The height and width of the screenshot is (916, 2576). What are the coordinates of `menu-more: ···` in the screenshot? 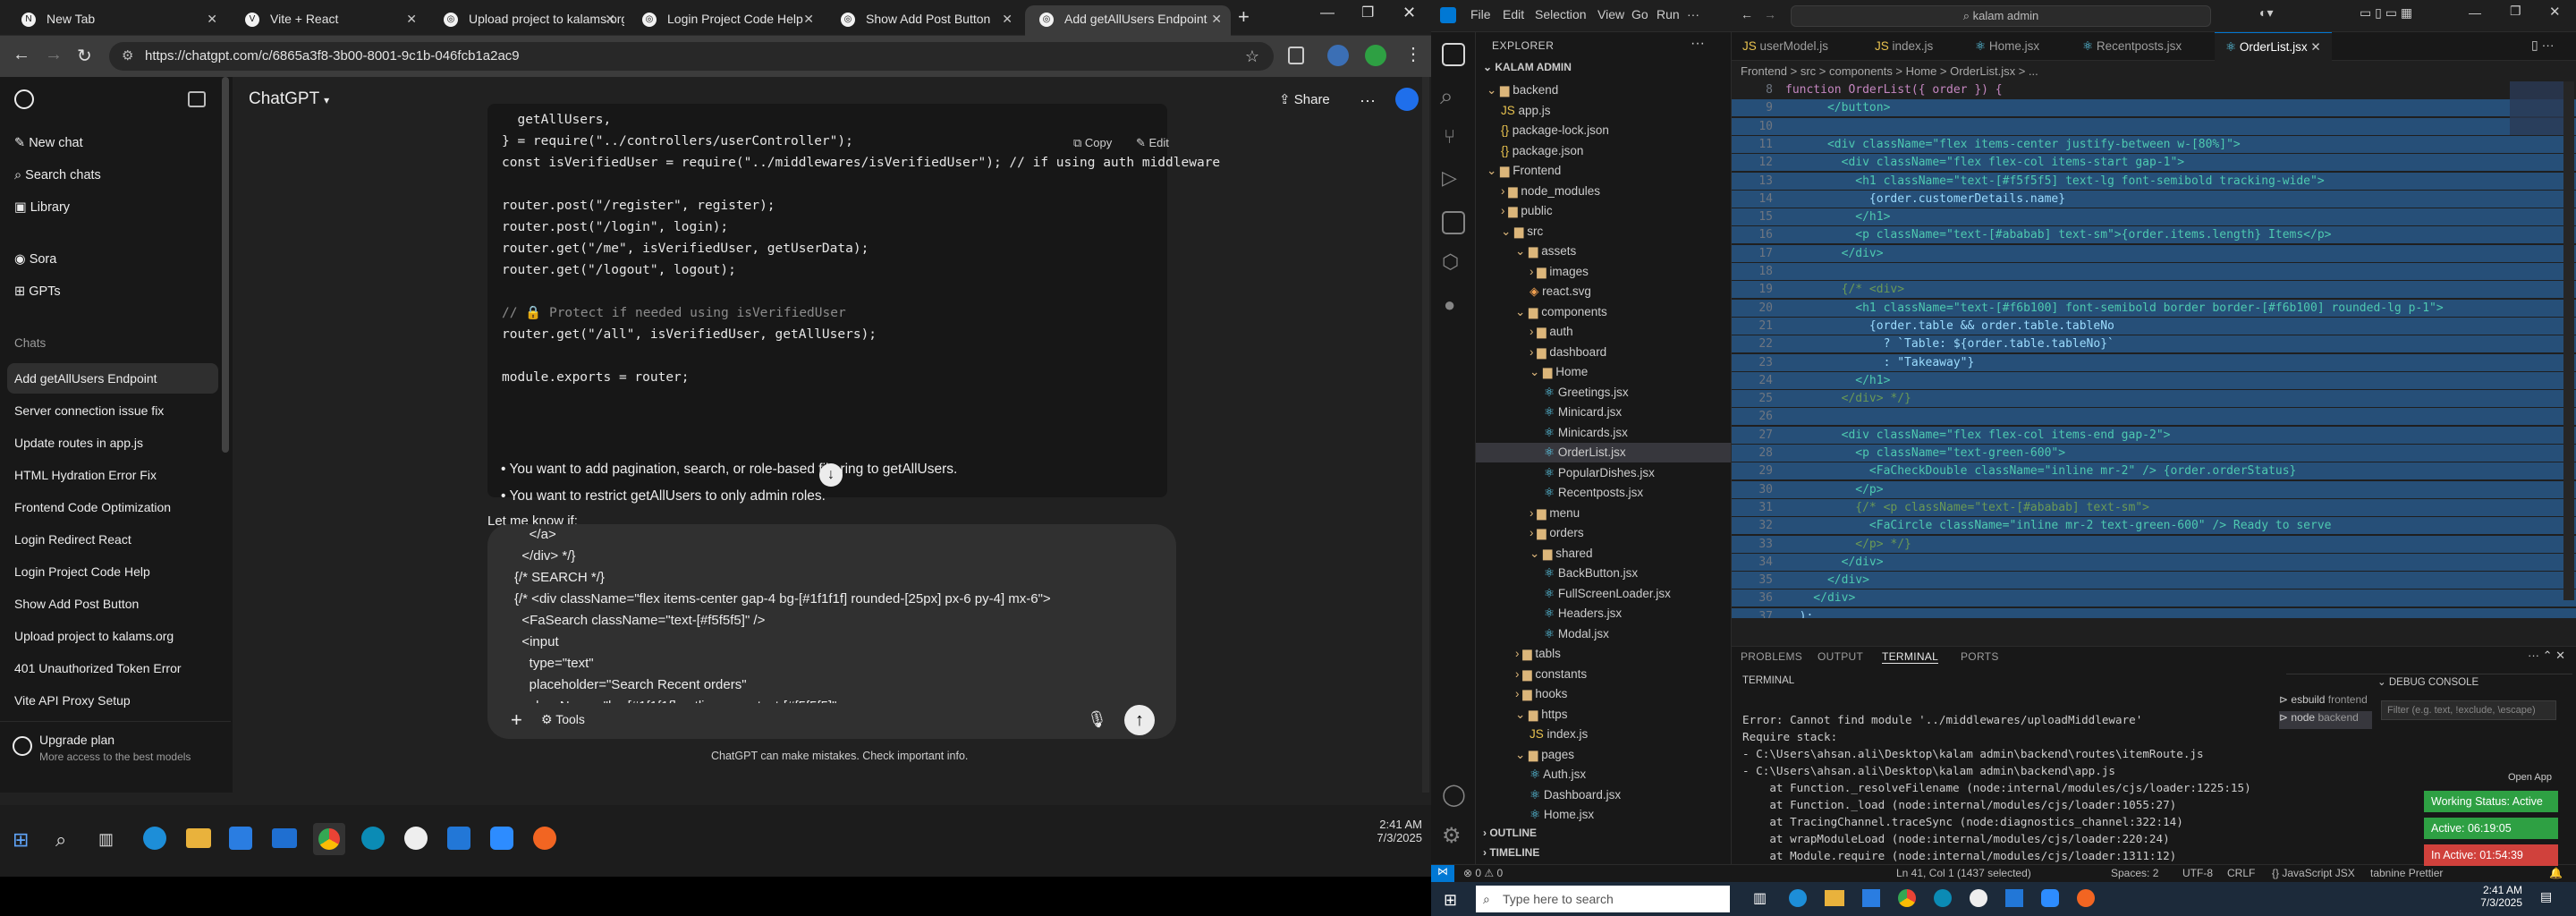 It's located at (1693, 14).